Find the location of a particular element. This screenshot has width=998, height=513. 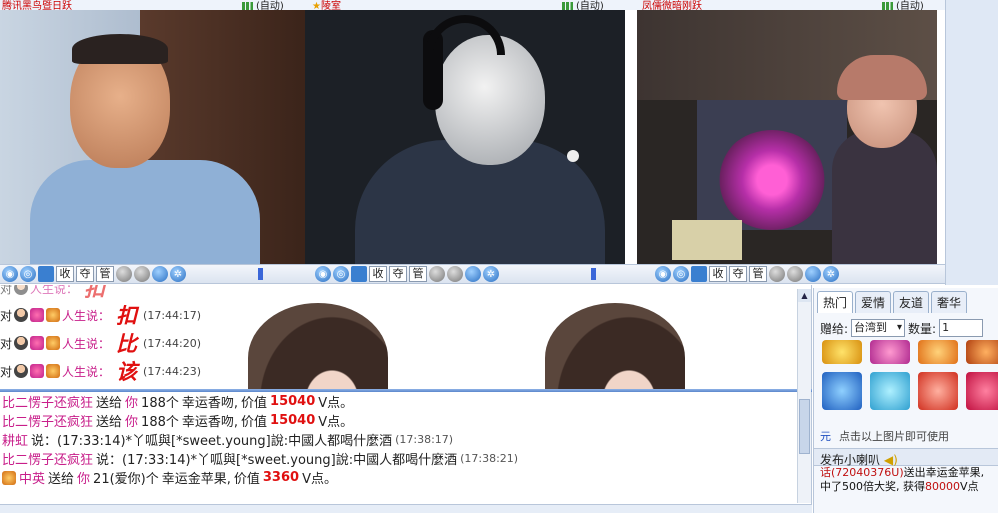

tab-hot: 热门 is located at coordinates (835, 302).